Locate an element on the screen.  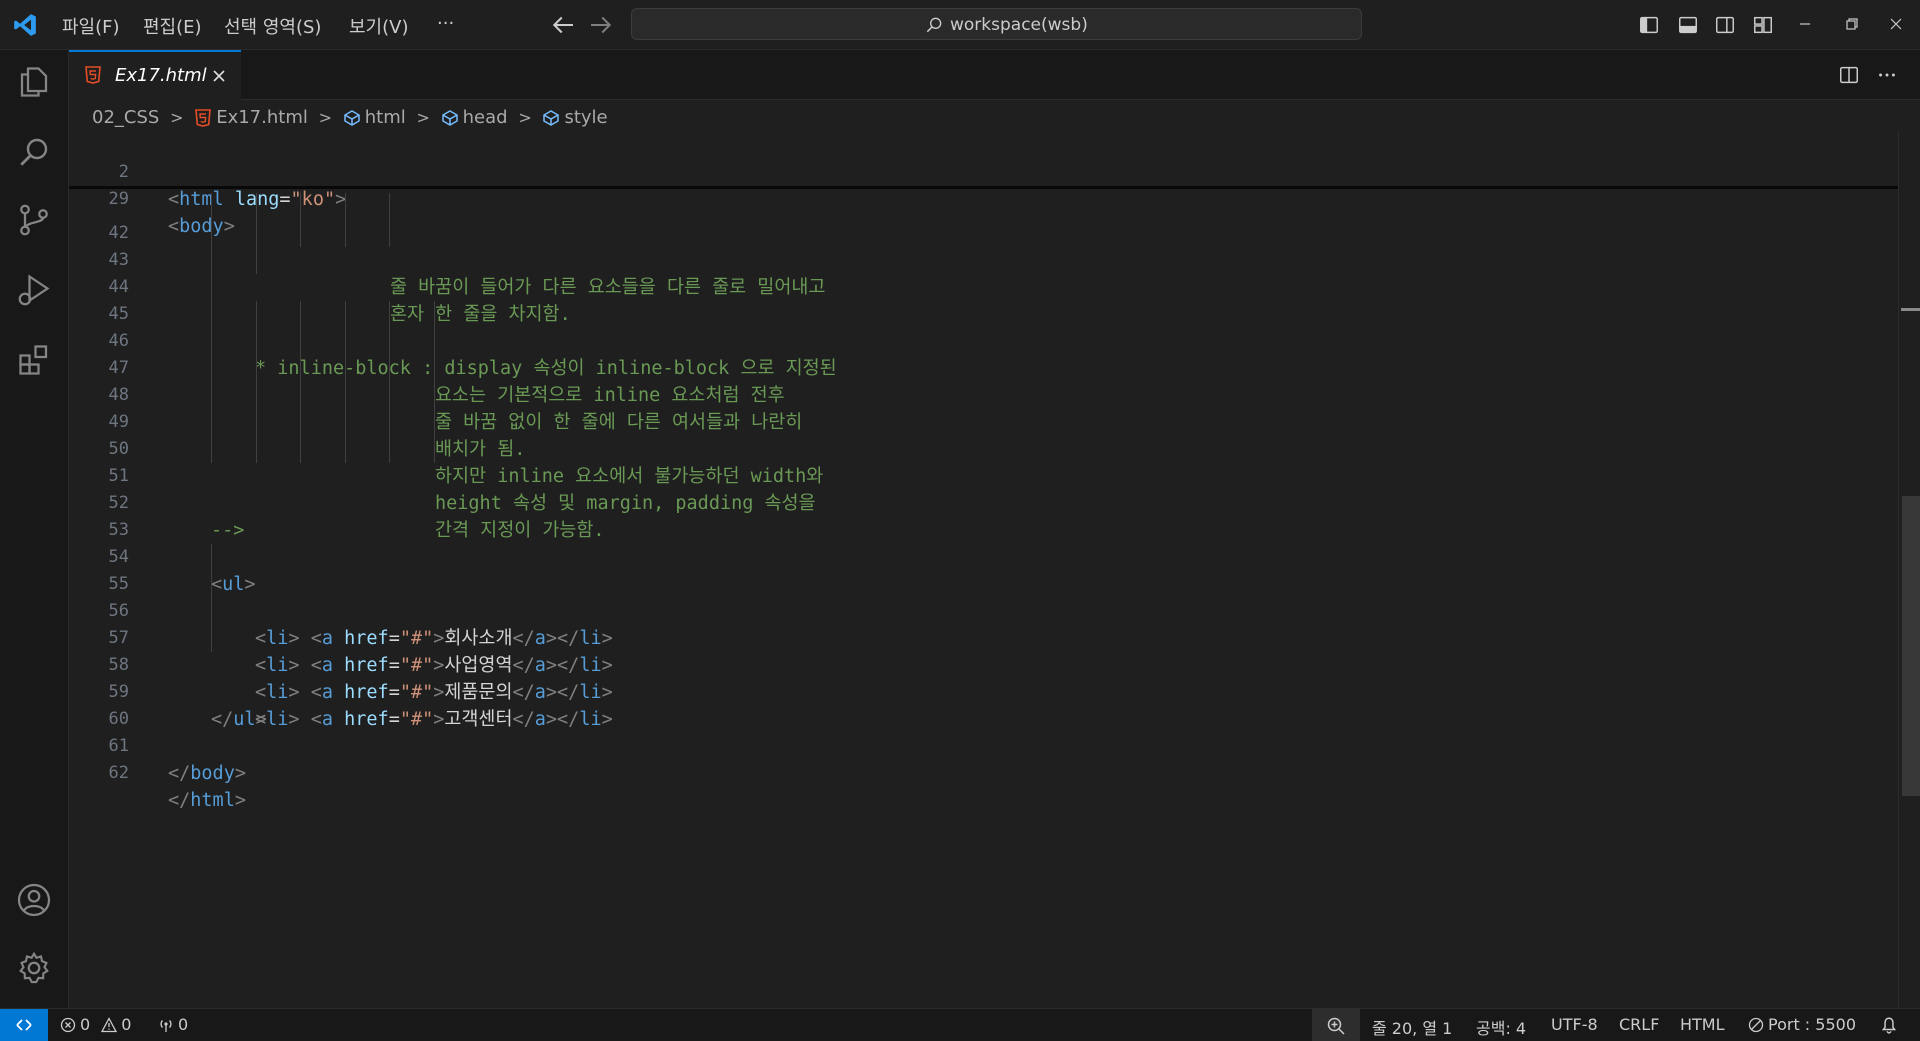
toggle-secondary-sidebar-icon is located at coordinates (1725, 25).